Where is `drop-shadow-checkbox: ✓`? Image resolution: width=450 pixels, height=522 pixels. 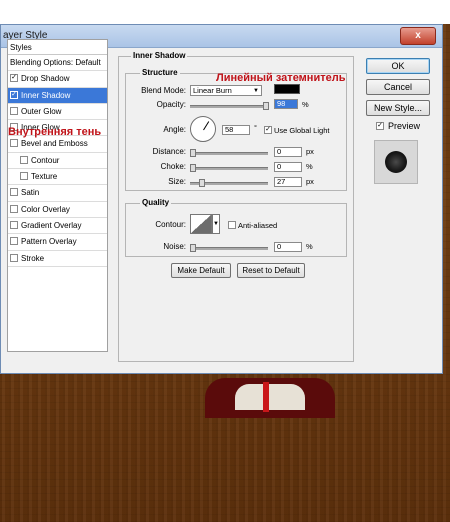
drop-shadow-checkbox: ✓ is located at coordinates (14, 78).